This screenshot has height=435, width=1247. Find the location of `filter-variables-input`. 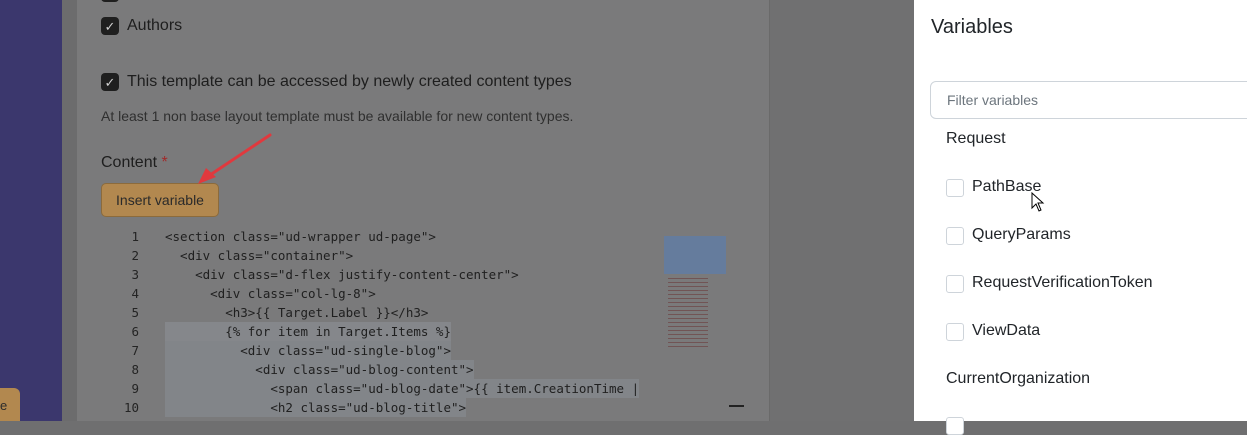

filter-variables-input is located at coordinates (1088, 100).